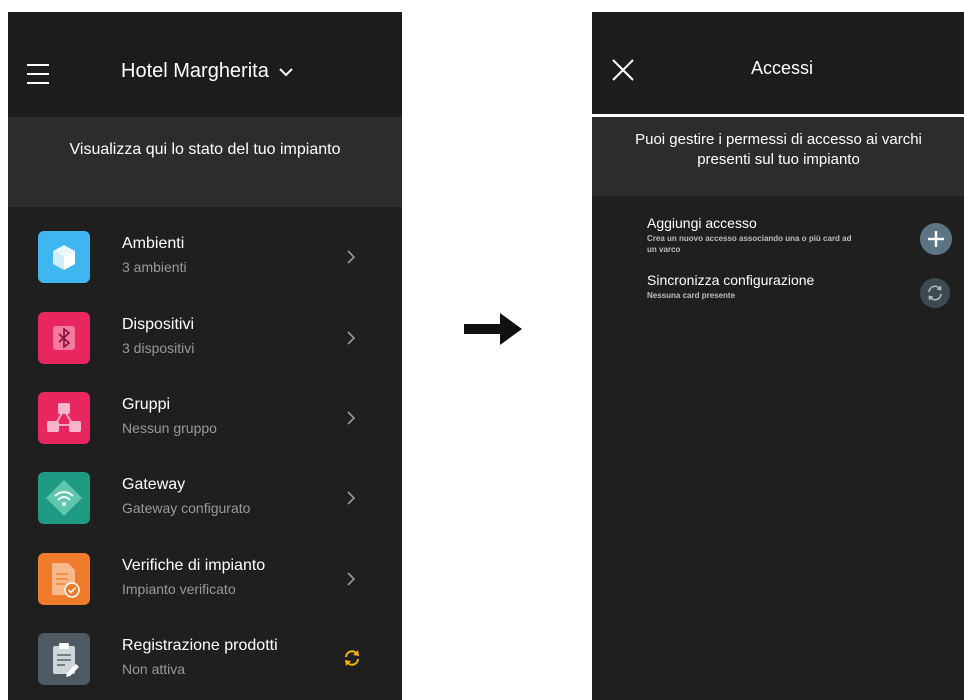 This screenshot has width=964, height=700. What do you see at coordinates (195, 71) in the screenshot?
I see `site-name: Hotel Margherita` at bounding box center [195, 71].